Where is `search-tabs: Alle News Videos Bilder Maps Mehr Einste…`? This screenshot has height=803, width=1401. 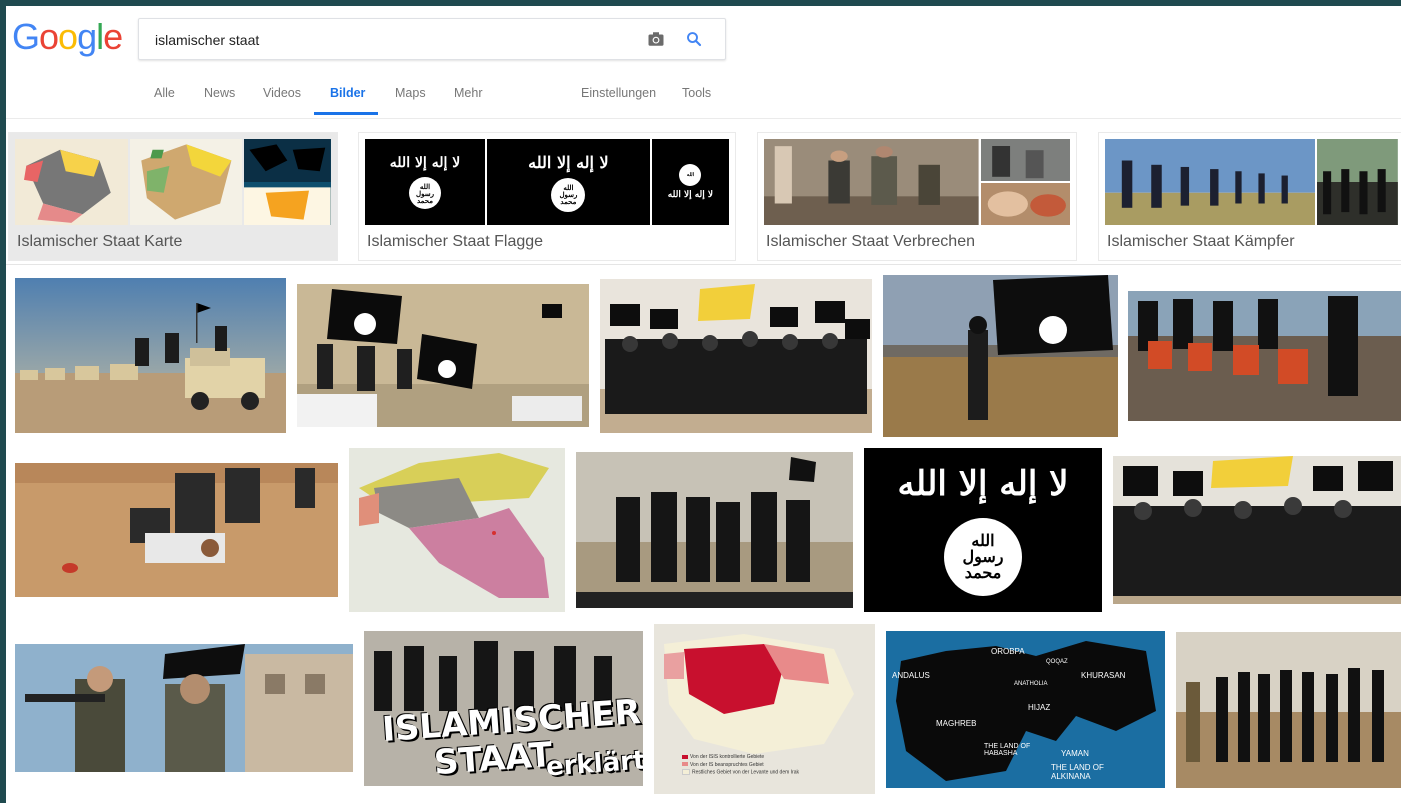 search-tabs: Alle News Videos Bilder Maps Mehr Einste… is located at coordinates (703, 99).